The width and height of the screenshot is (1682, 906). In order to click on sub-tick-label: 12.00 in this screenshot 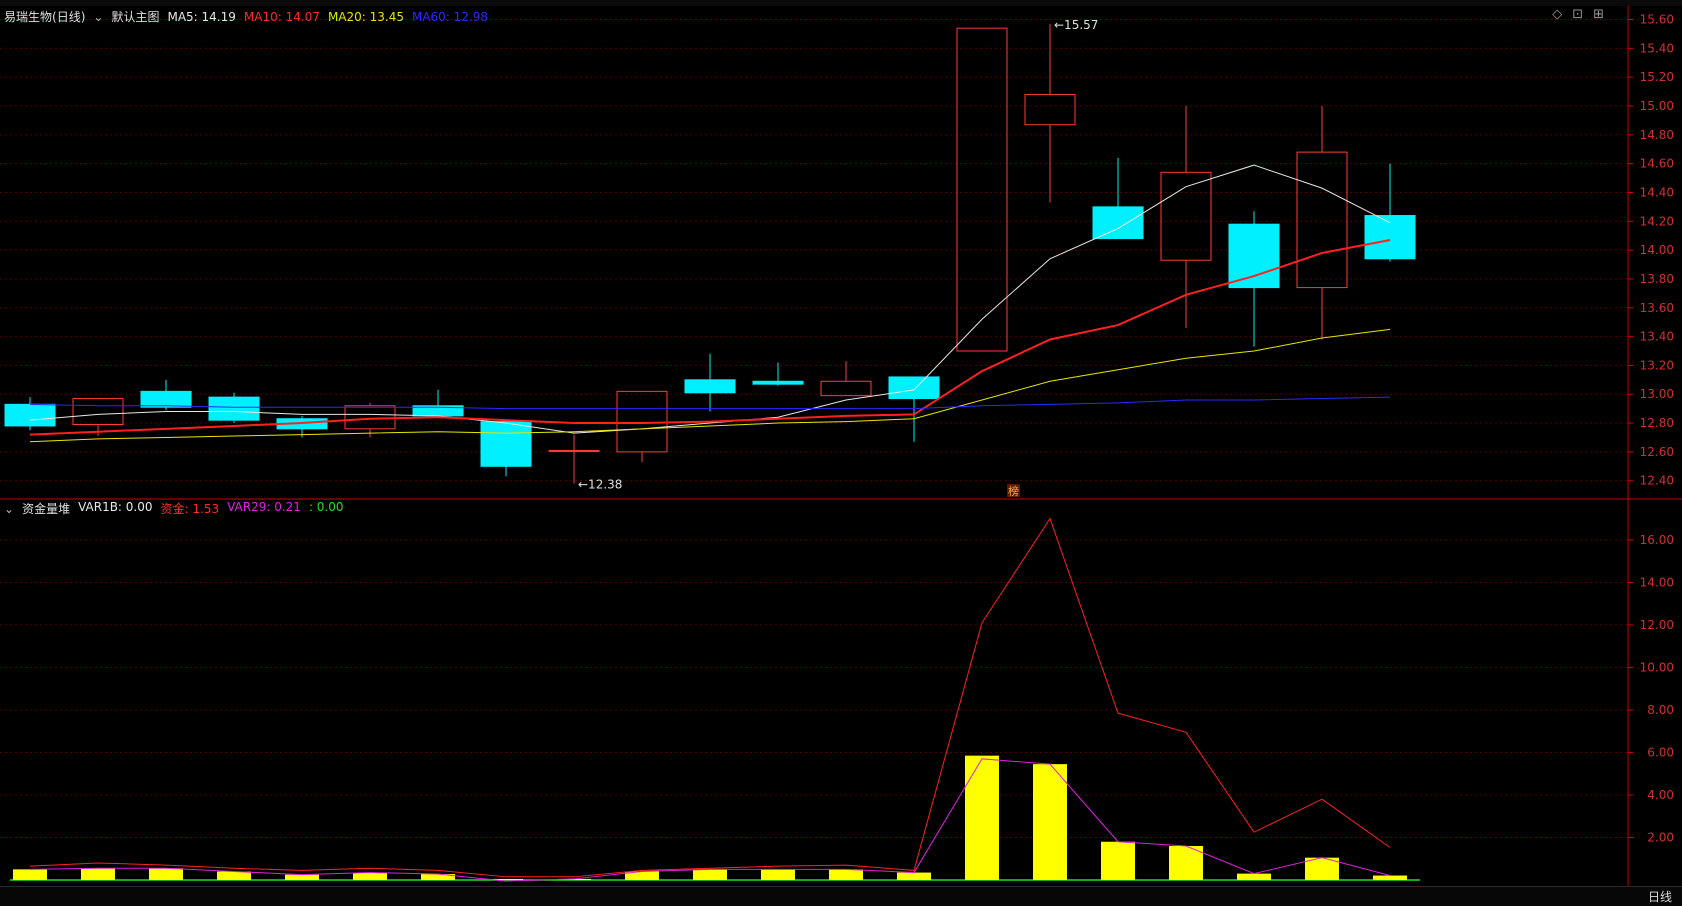, I will do `click(1657, 625)`.